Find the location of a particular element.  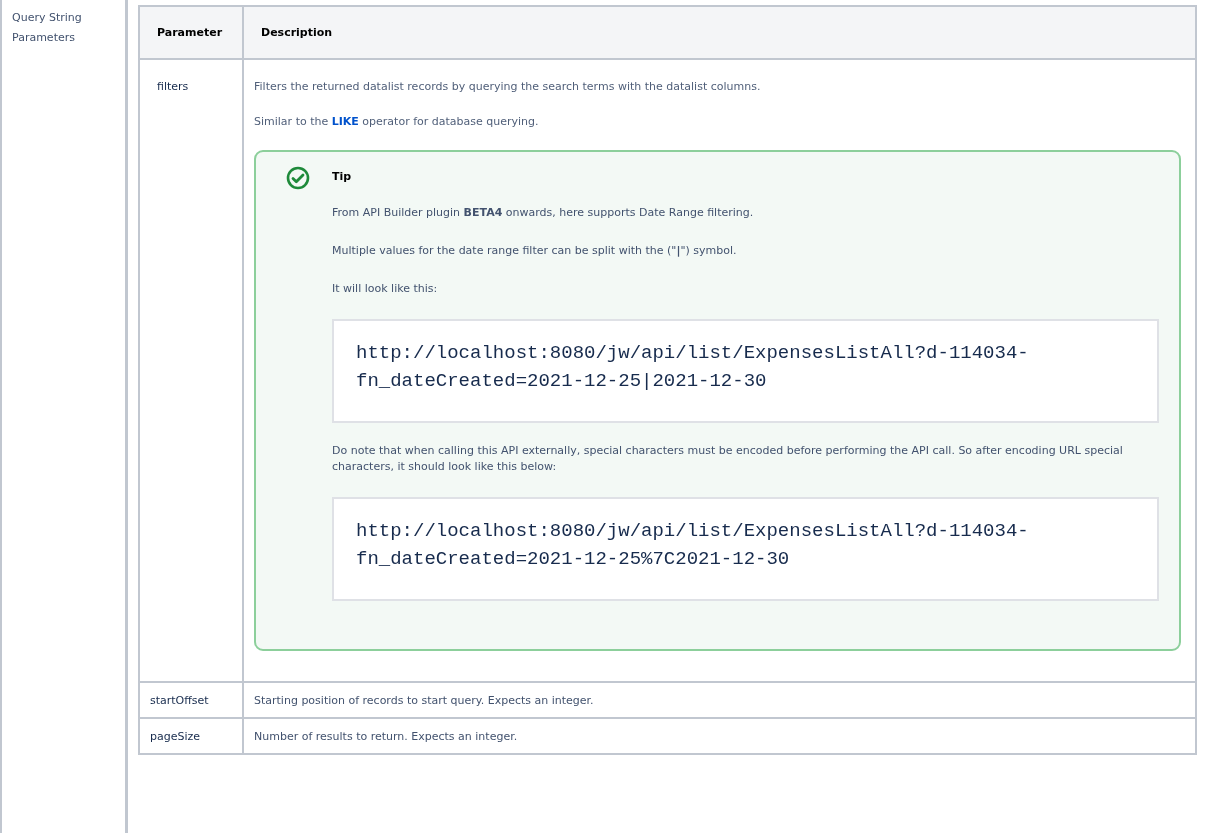

tip-text: Do note that when calling this API externally, special characters must be encoded before performing the API call. So after encoding URL special characters, it should look like this below: is located at coordinates (728, 459).